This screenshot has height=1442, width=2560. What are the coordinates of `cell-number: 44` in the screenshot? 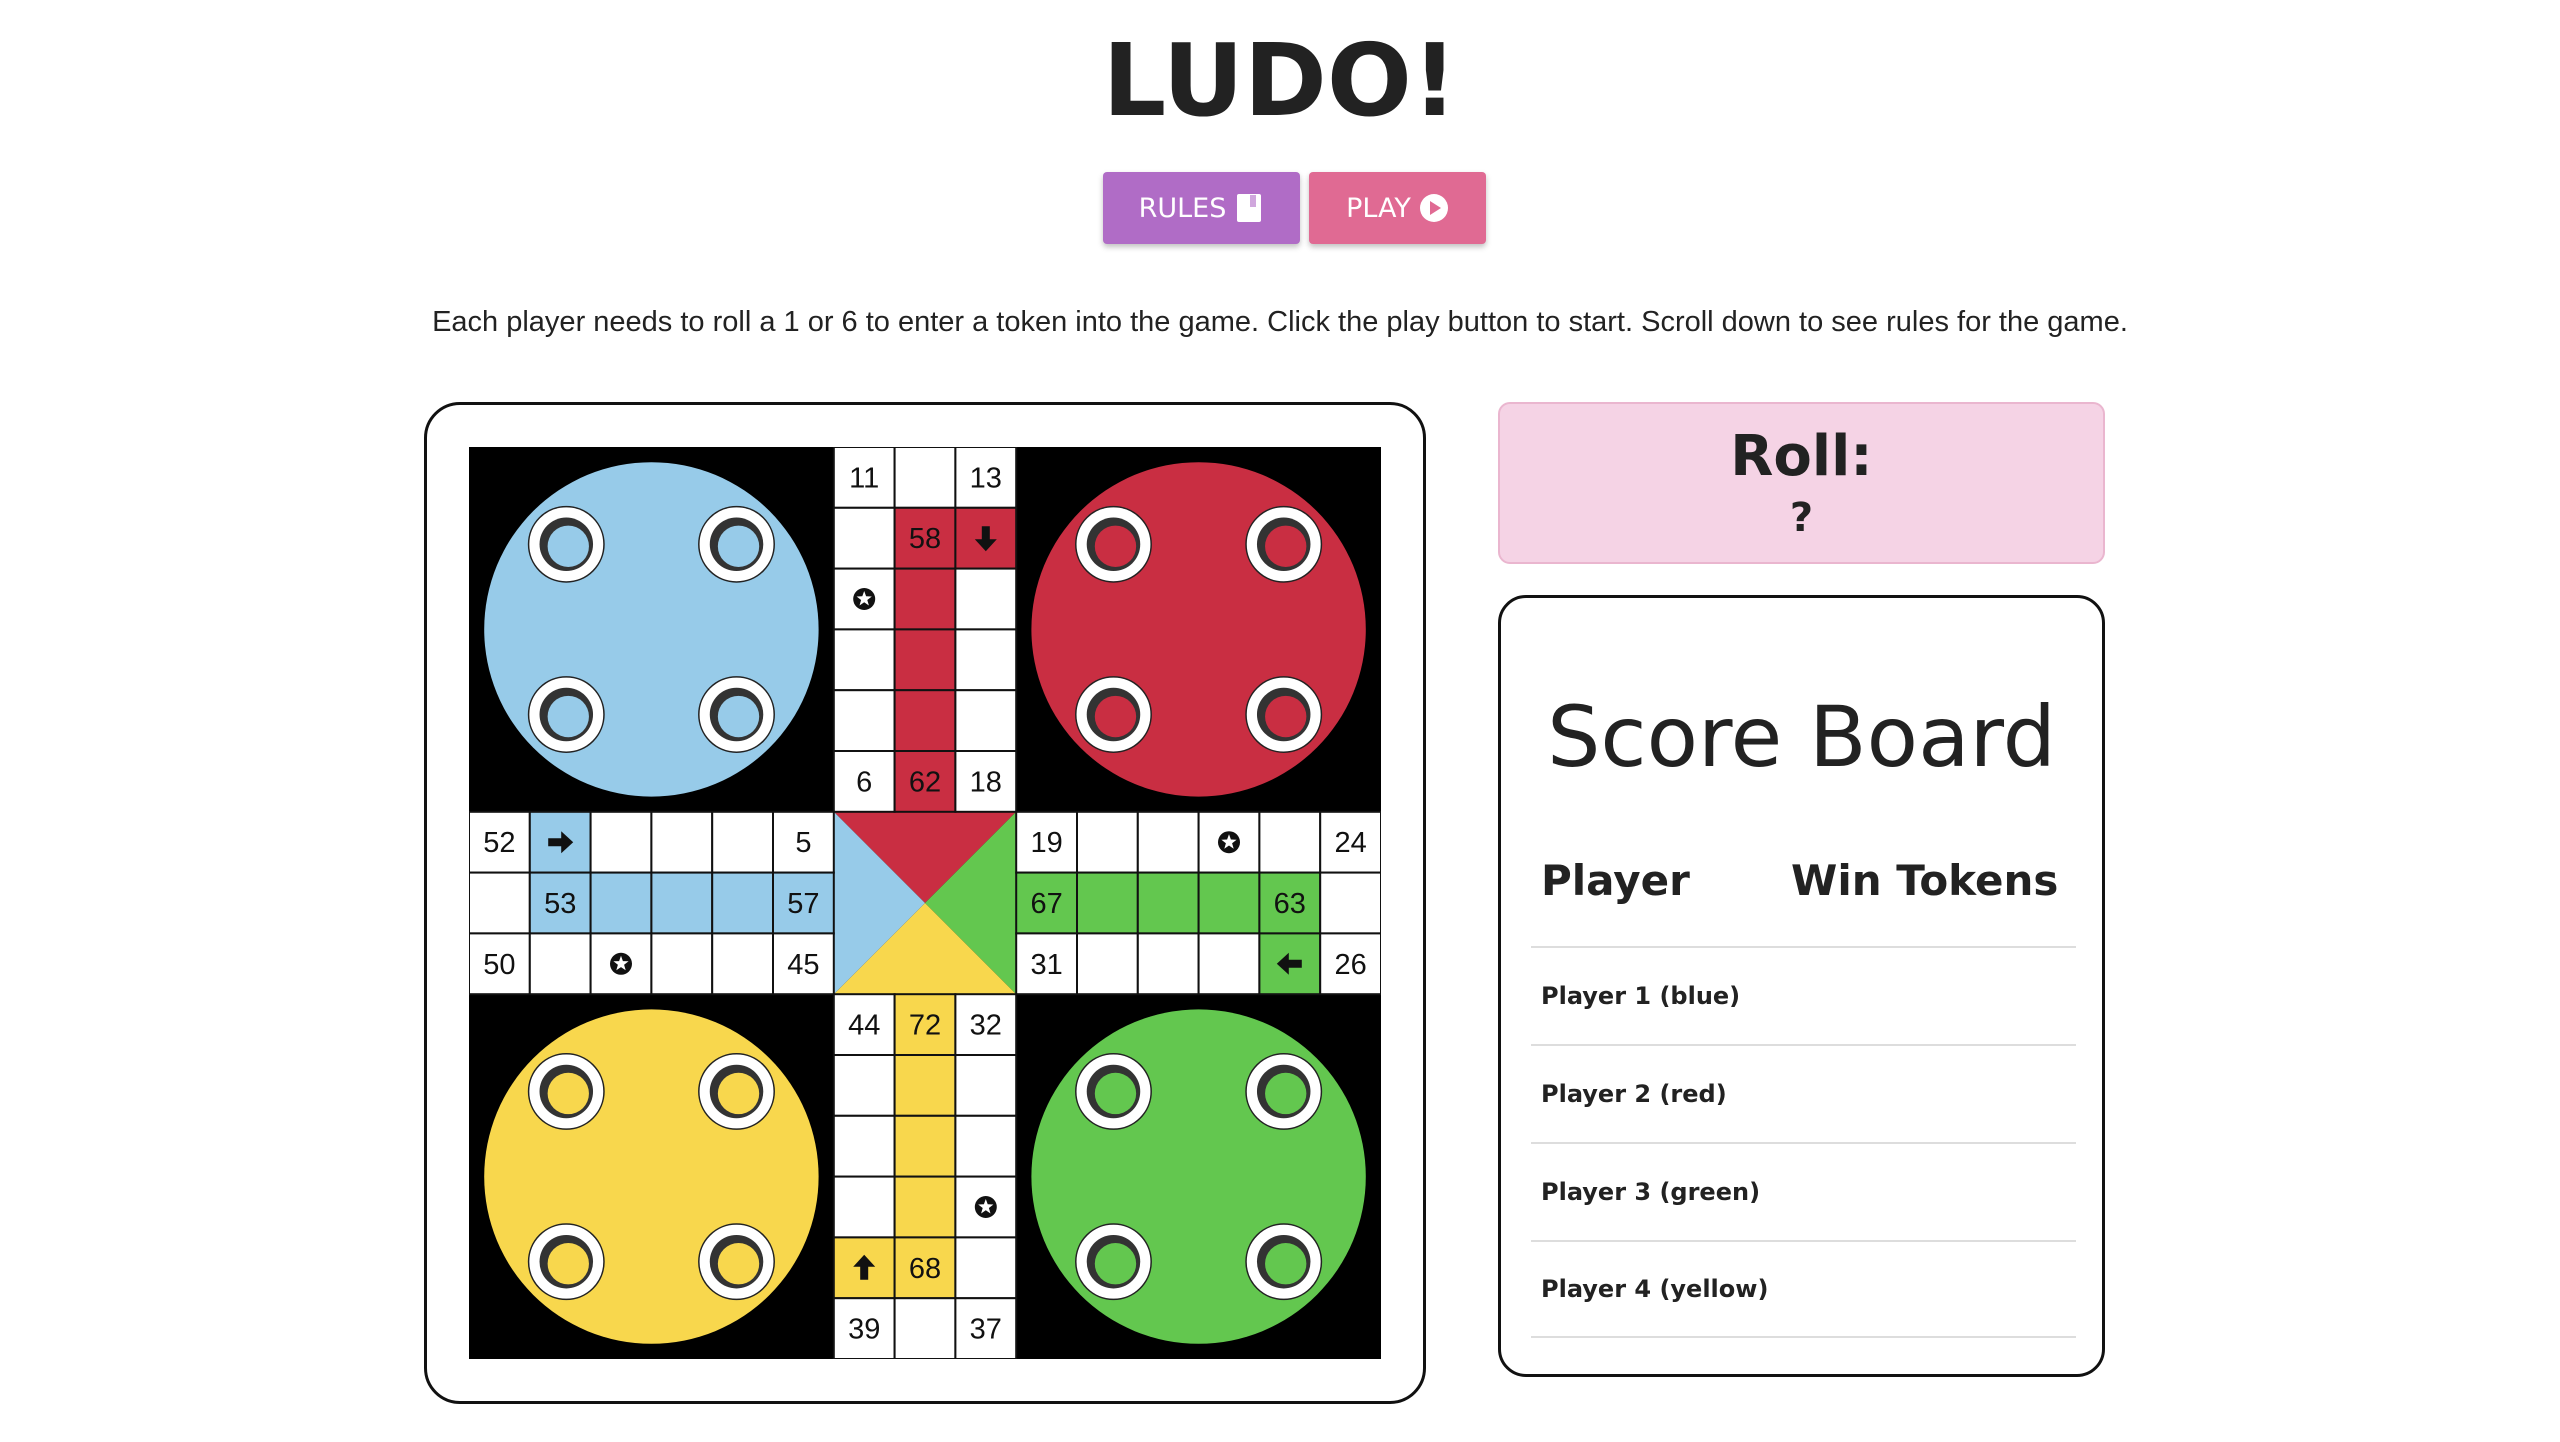 It's located at (864, 1026).